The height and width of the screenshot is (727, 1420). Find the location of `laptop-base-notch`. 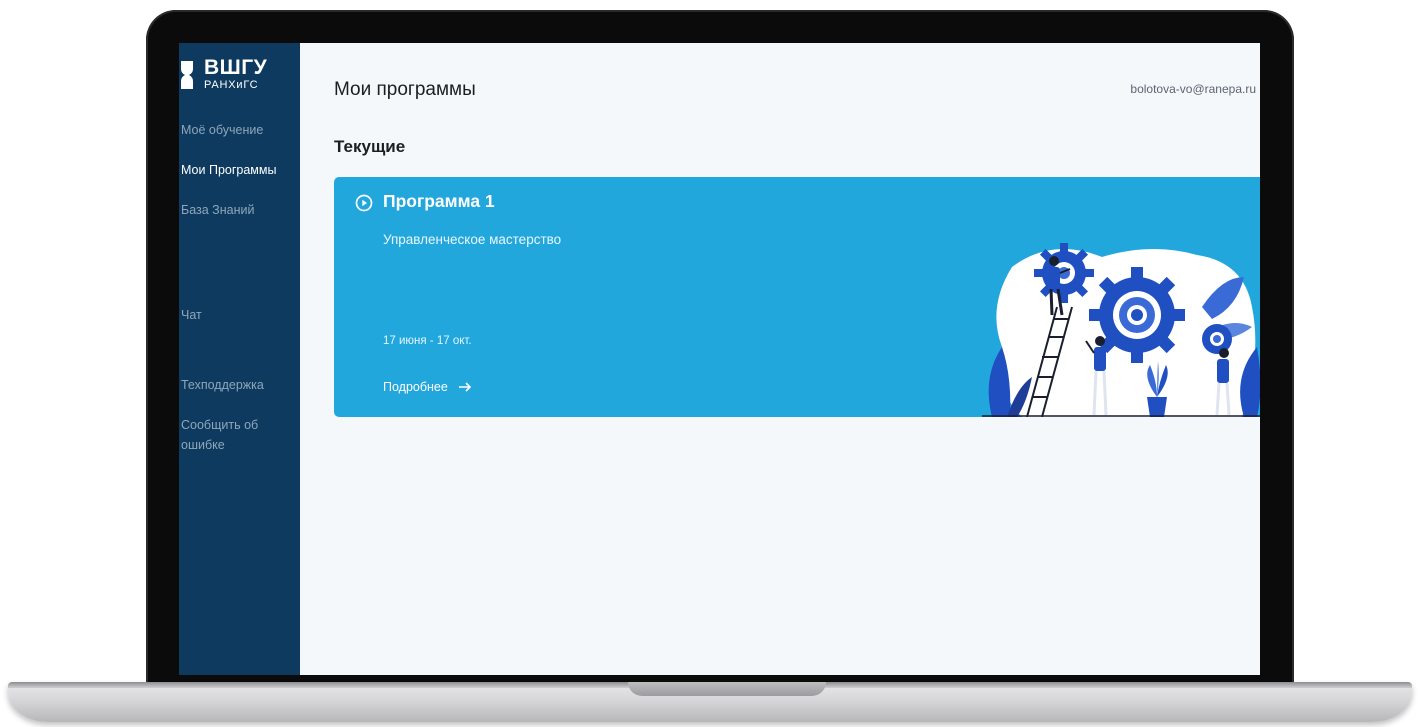

laptop-base-notch is located at coordinates (727, 689).